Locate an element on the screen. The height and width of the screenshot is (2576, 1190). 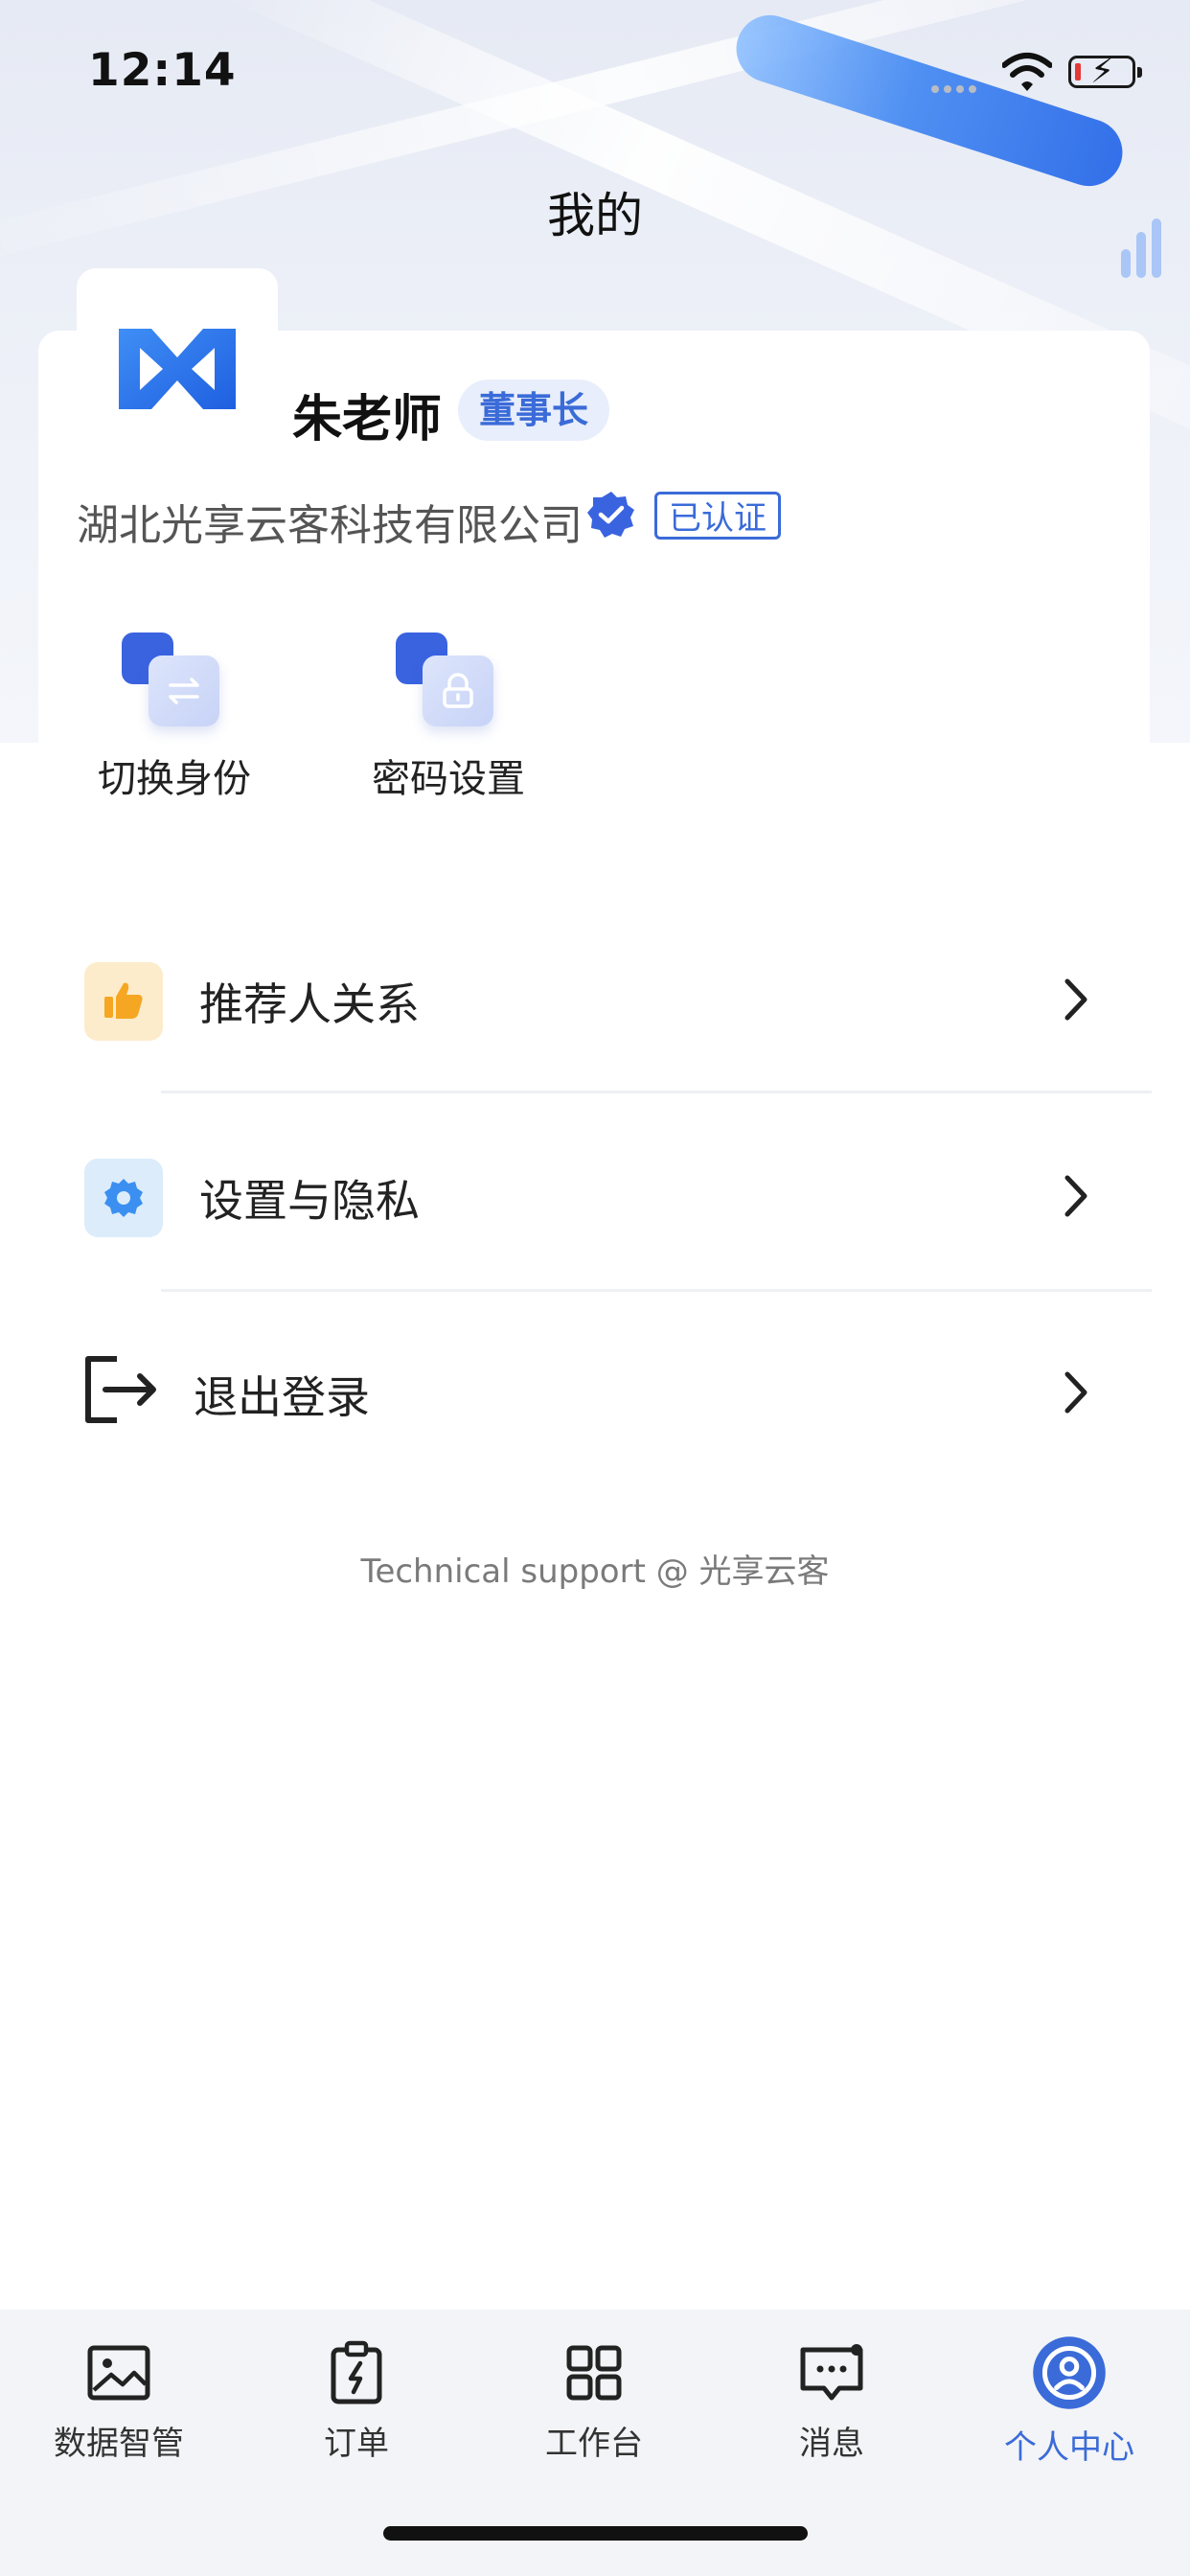
menu-label: 退出登录 is located at coordinates (282, 1397).